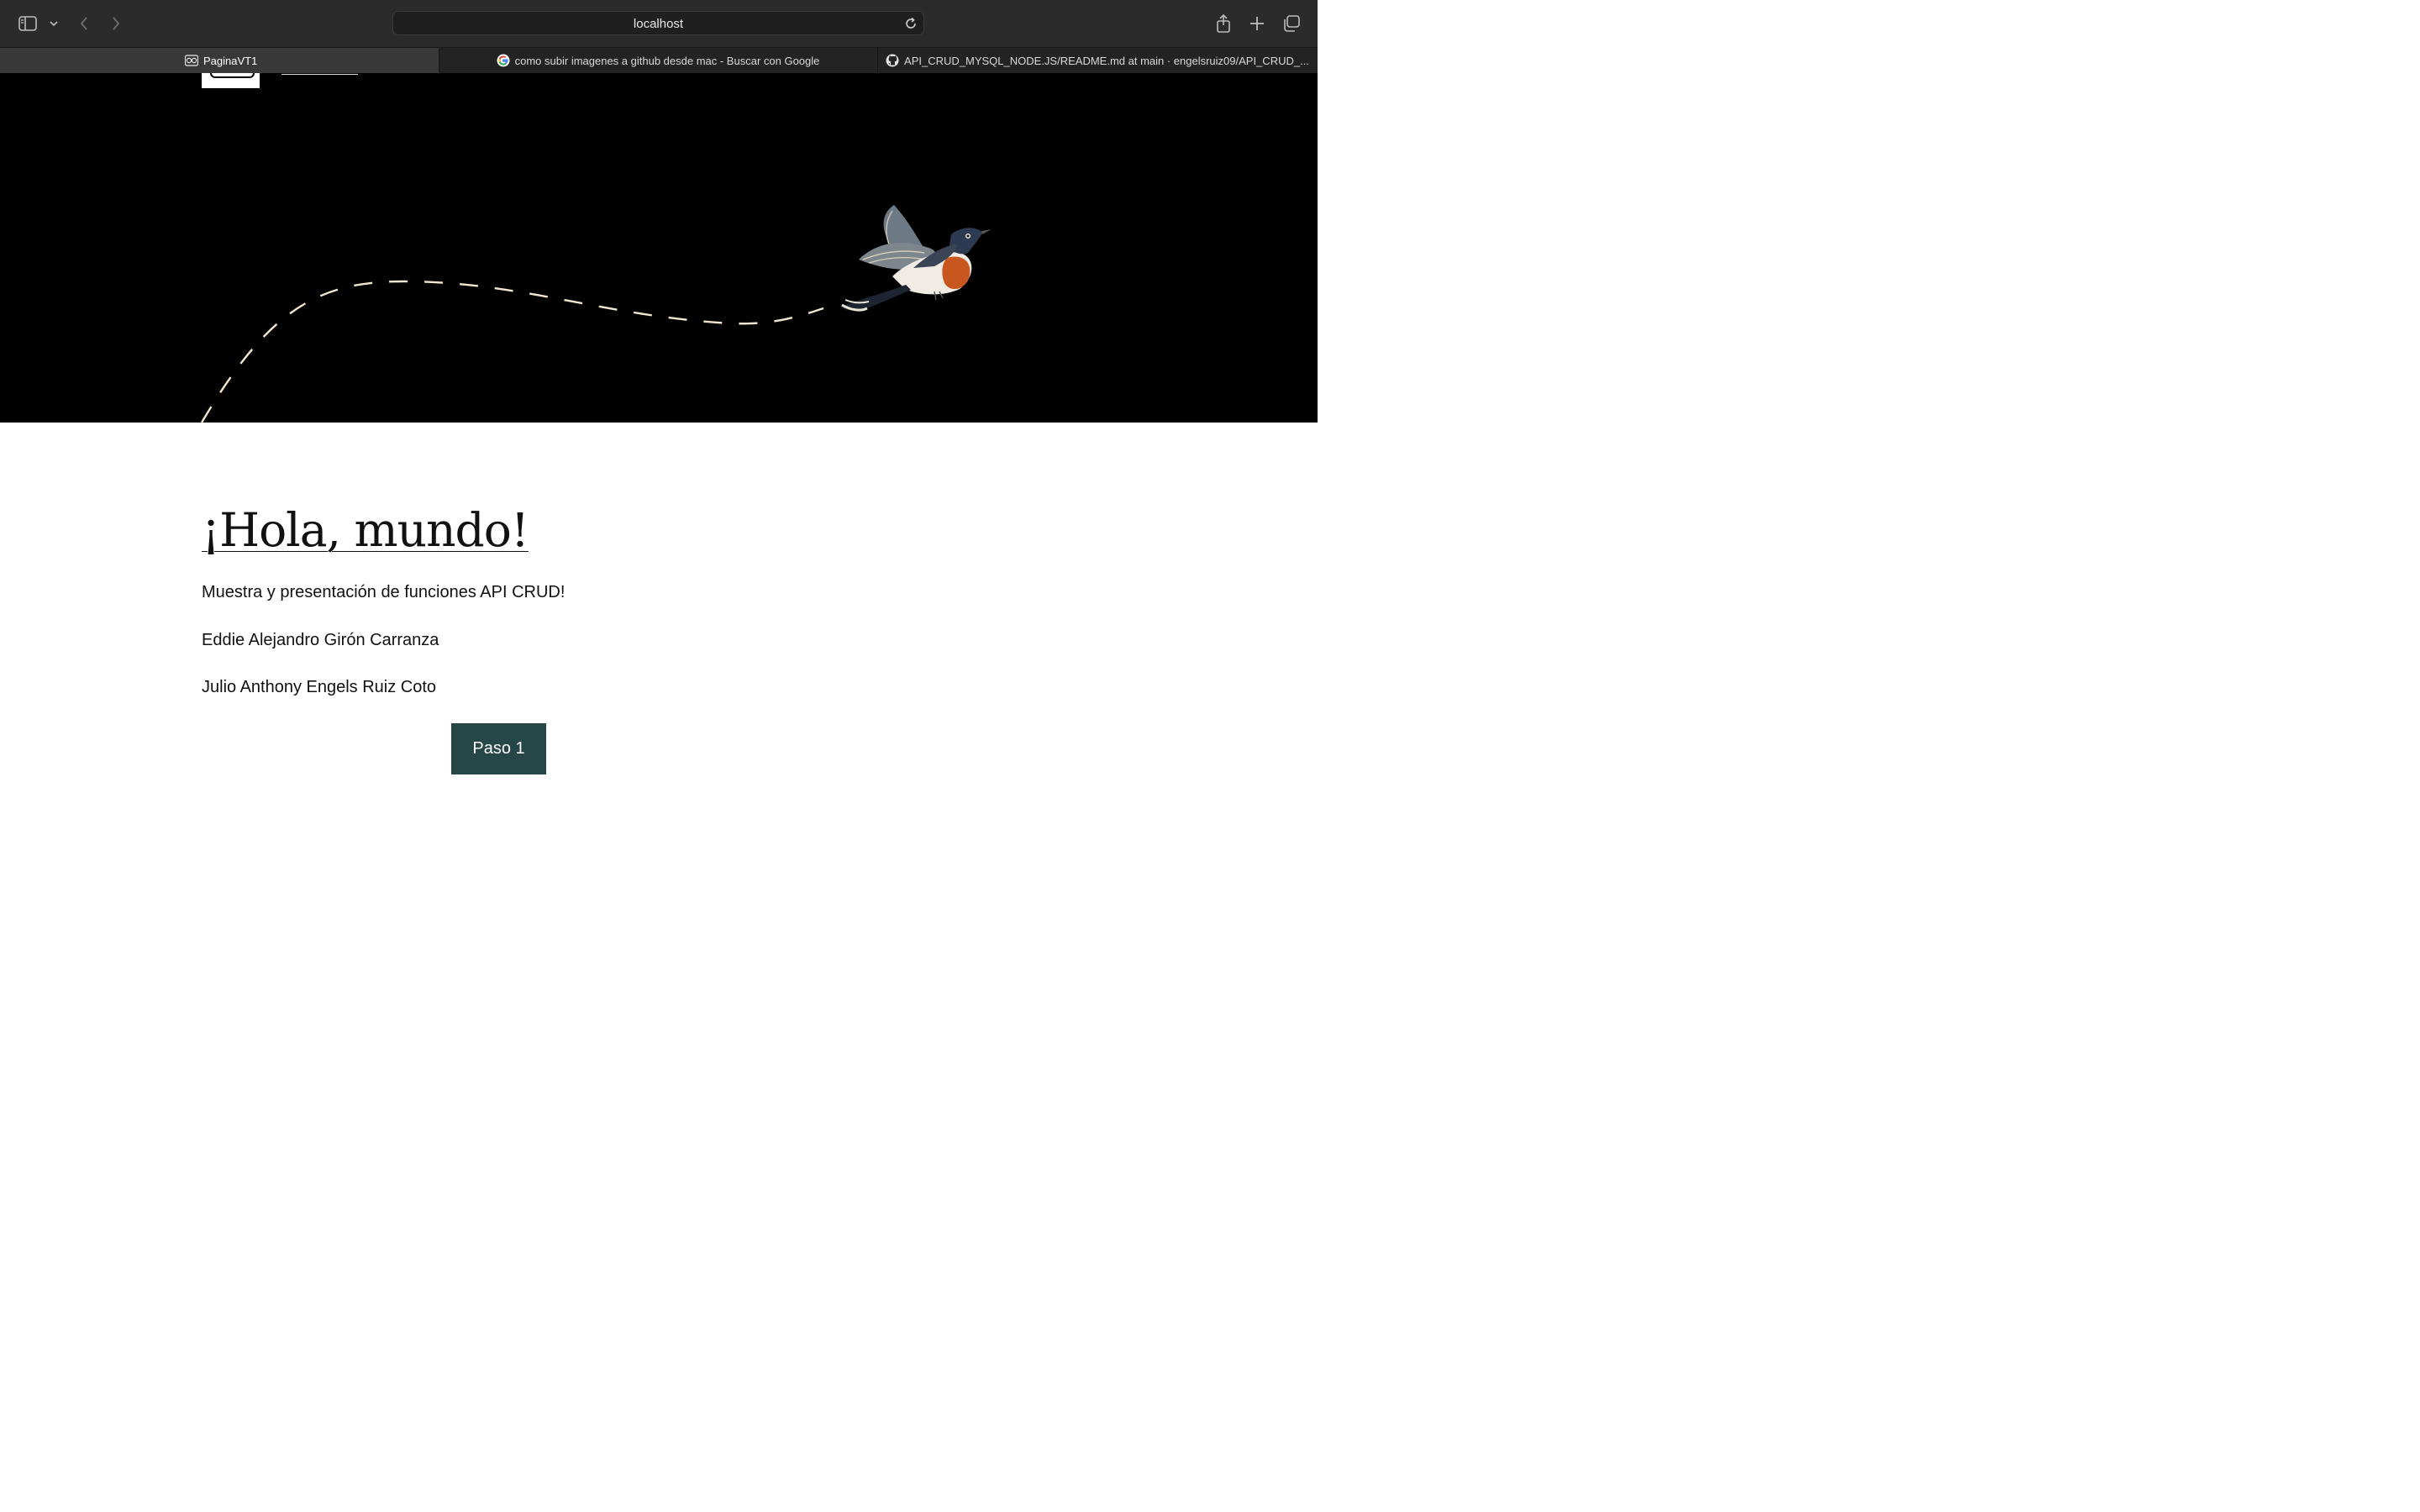 This screenshot has width=2420, height=1512. Describe the element at coordinates (893, 60) in the screenshot. I see `github-favicon-icon` at that location.